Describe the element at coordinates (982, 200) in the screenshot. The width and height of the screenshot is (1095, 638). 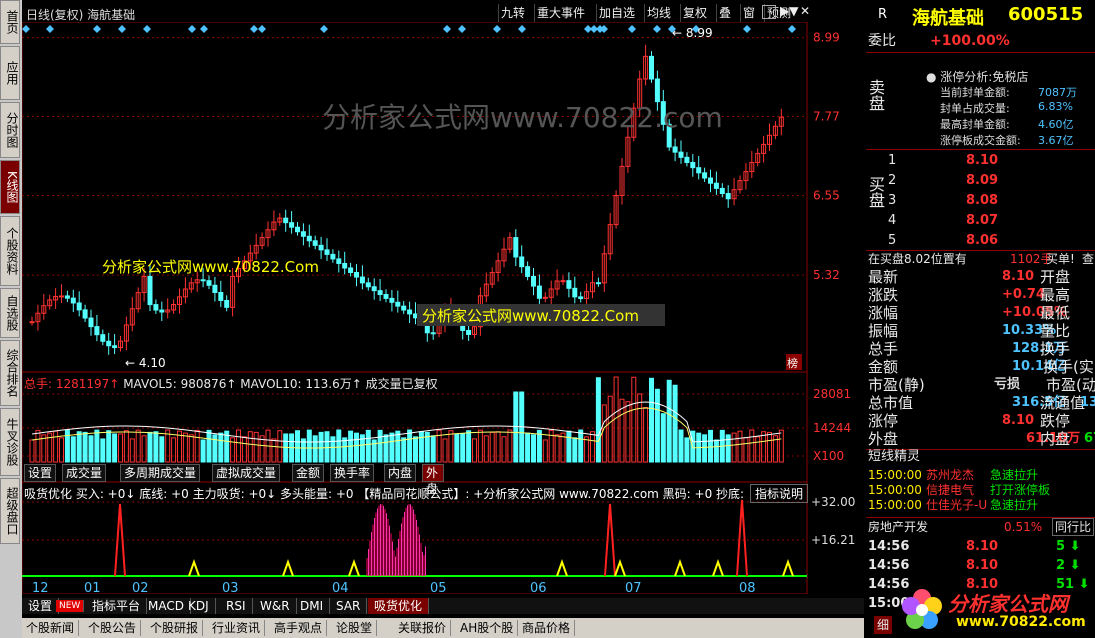
I see `bid-price: 8.08` at that location.